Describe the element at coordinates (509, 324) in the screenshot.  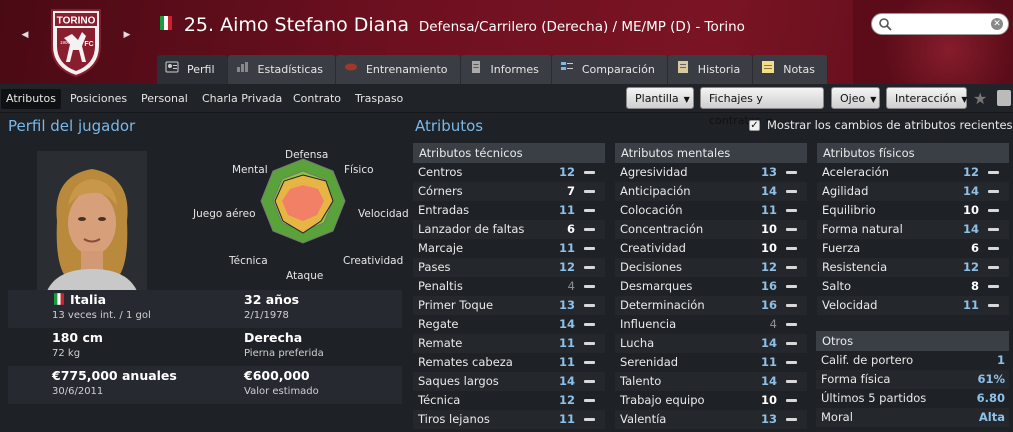
I see `attribute-row: Regate 14` at that location.